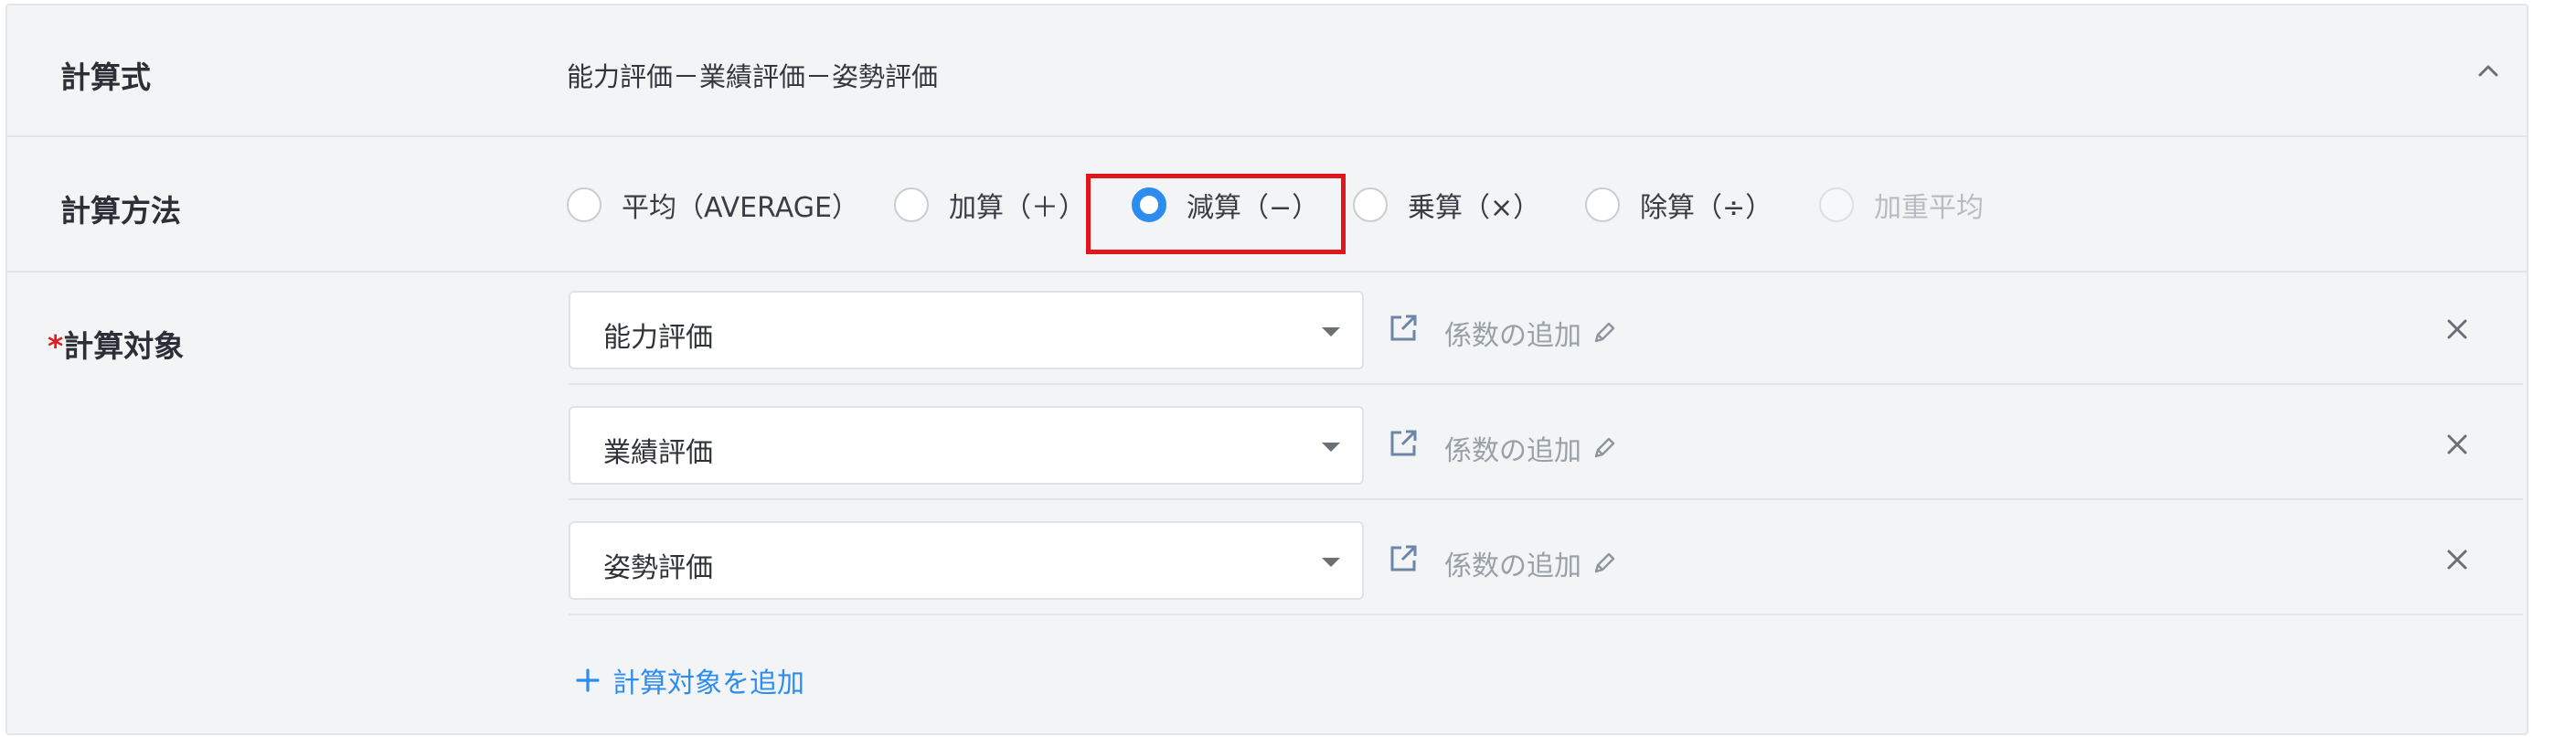 Image resolution: width=2576 pixels, height=737 pixels. Describe the element at coordinates (966, 445) in the screenshot. I see `target-select: 業績評価` at that location.